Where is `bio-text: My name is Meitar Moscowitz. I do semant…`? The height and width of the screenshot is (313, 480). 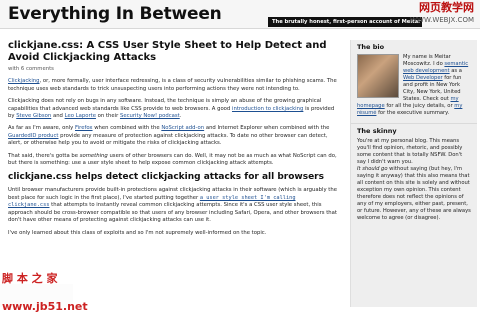 bio-text: My name is Meitar Moscowitz. I do semant… is located at coordinates (414, 85).